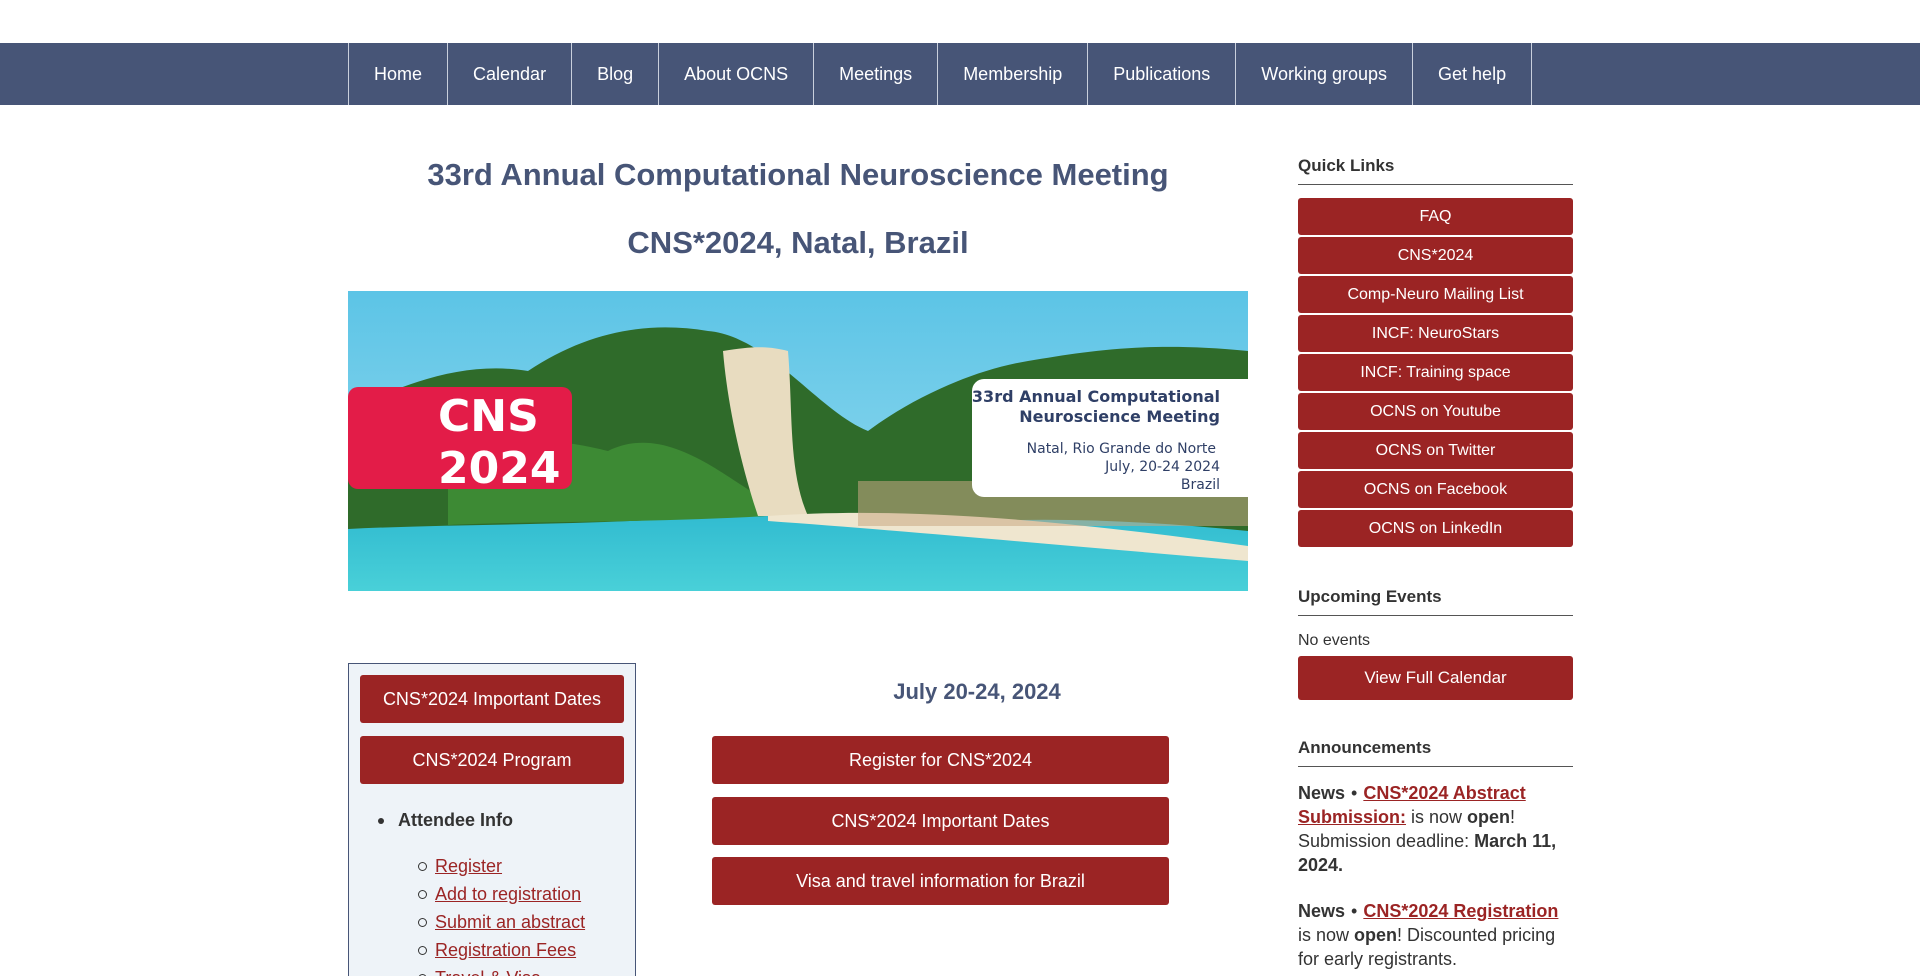 The image size is (1920, 976). What do you see at coordinates (1435, 372) in the screenshot?
I see `quick-link-training-space: INCF: Training space` at bounding box center [1435, 372].